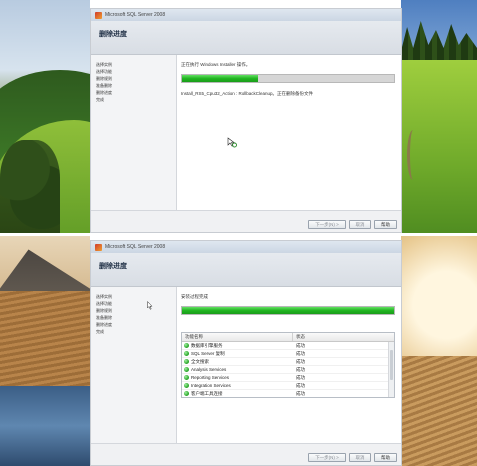  I want to click on feature-name-cell: 全文搜索, so click(200, 361).